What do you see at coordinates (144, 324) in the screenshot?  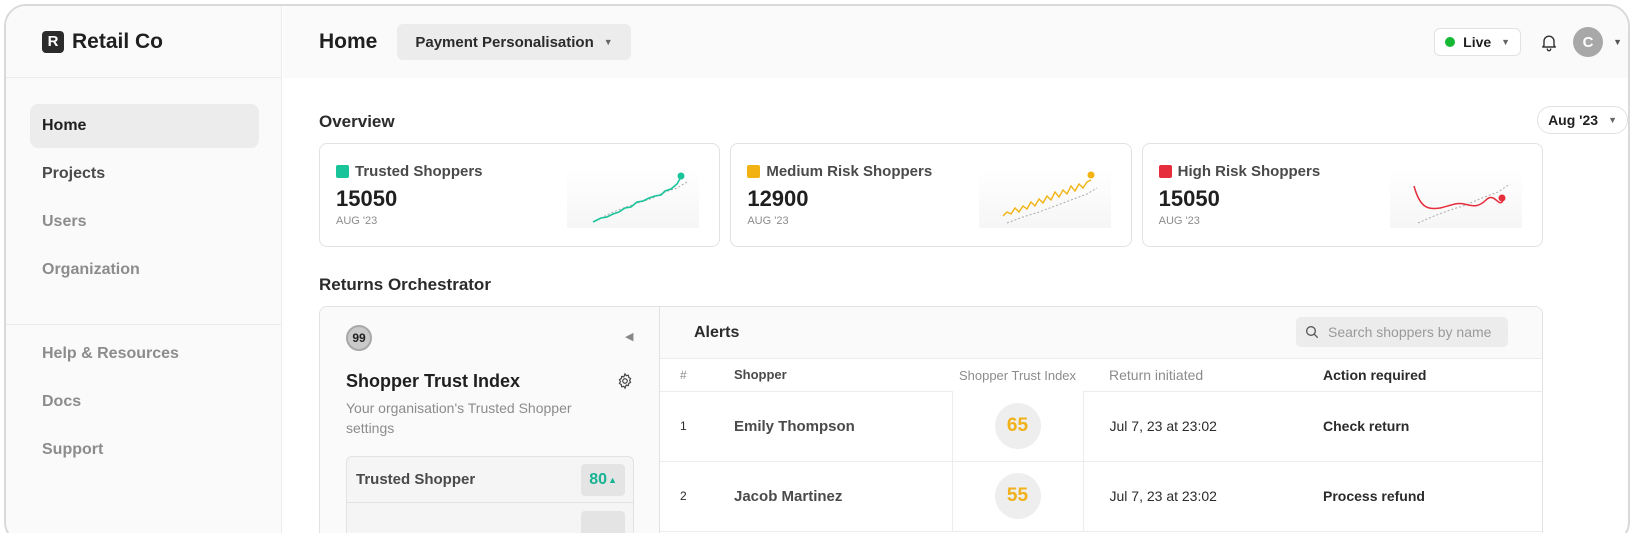 I see `sidebar-divider` at bounding box center [144, 324].